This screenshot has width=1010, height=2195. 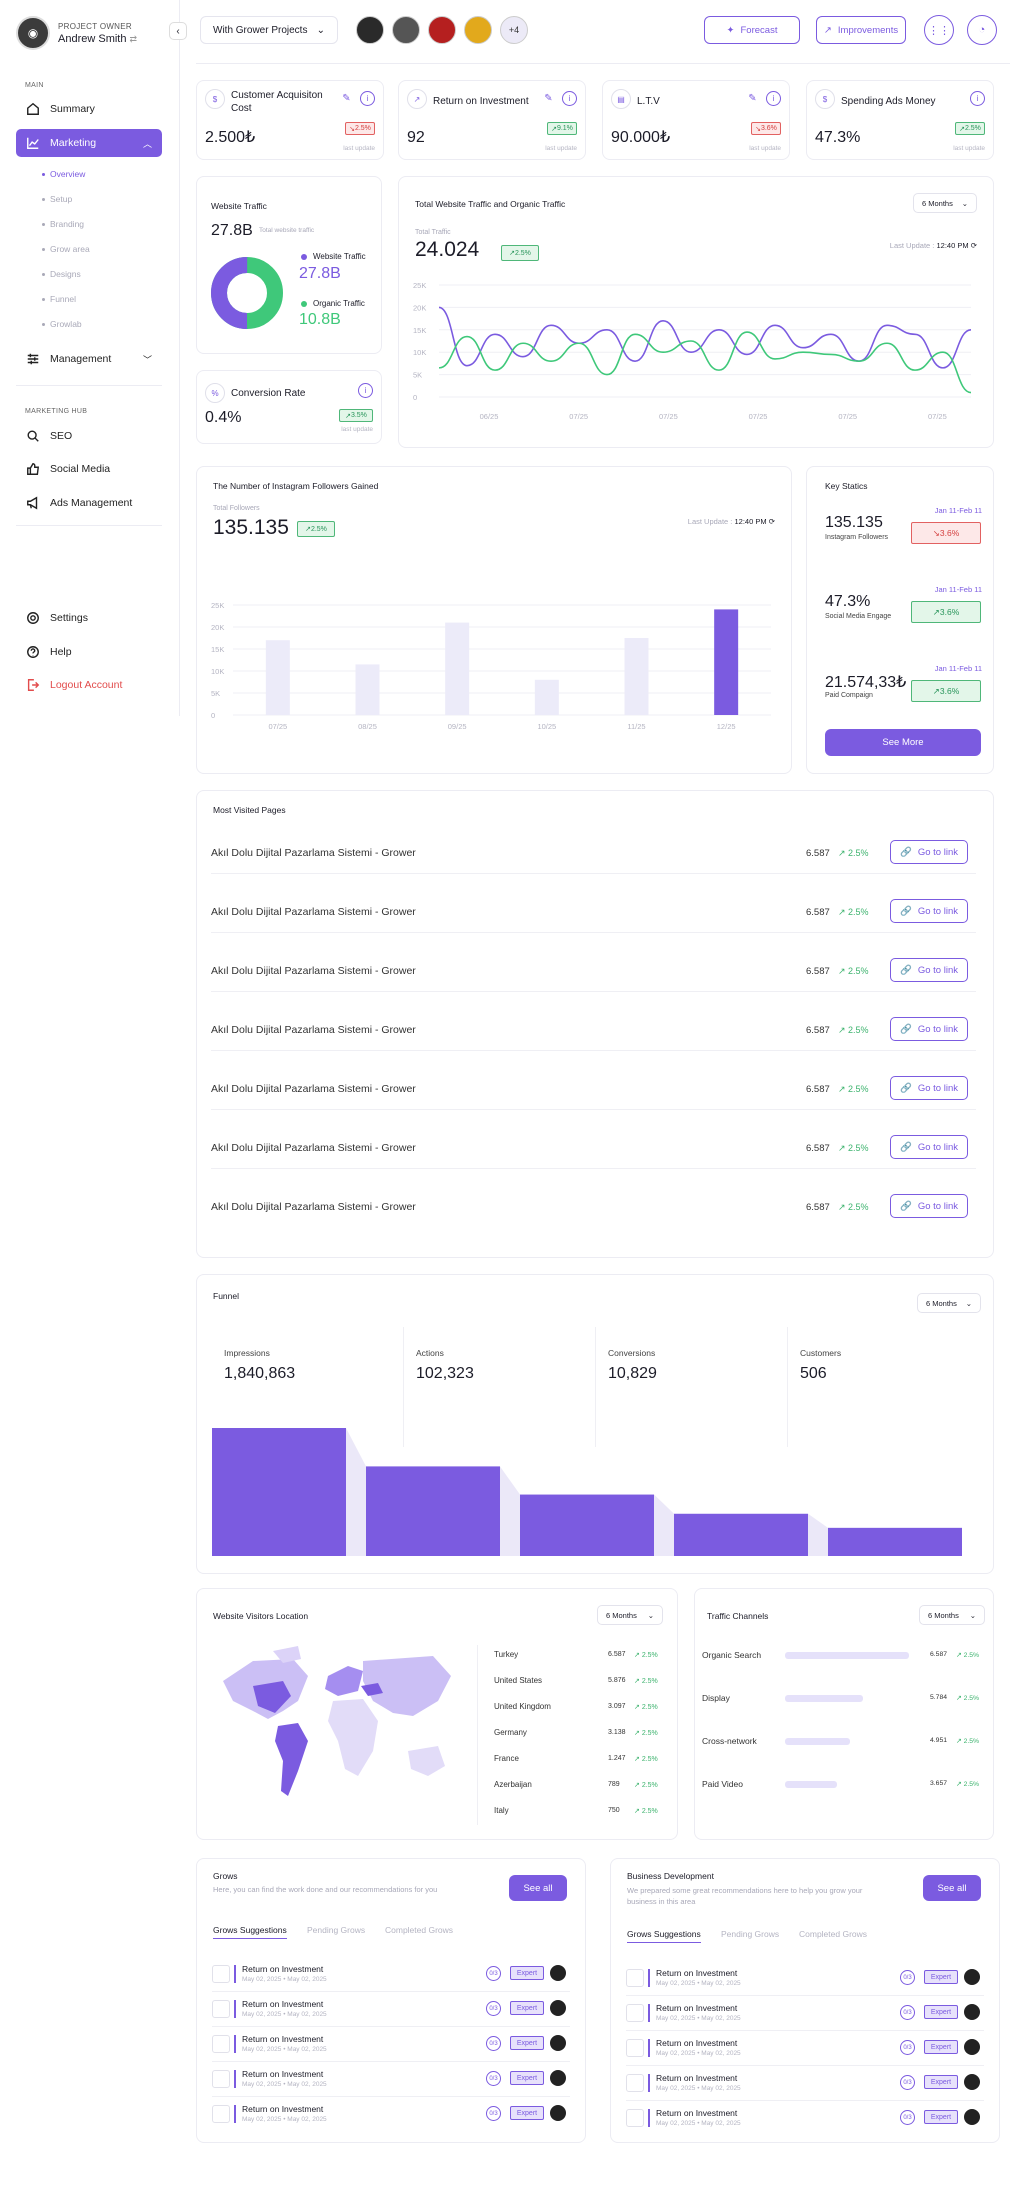 What do you see at coordinates (62, 224) in the screenshot?
I see `sidebar-subitem-branding: Branding` at bounding box center [62, 224].